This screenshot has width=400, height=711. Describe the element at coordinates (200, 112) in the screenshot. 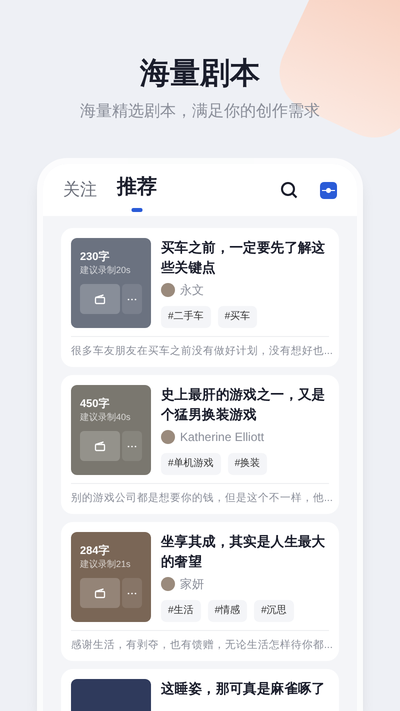

I see `page-subtitle: 海量精选剧本，满足你的创作需求` at that location.